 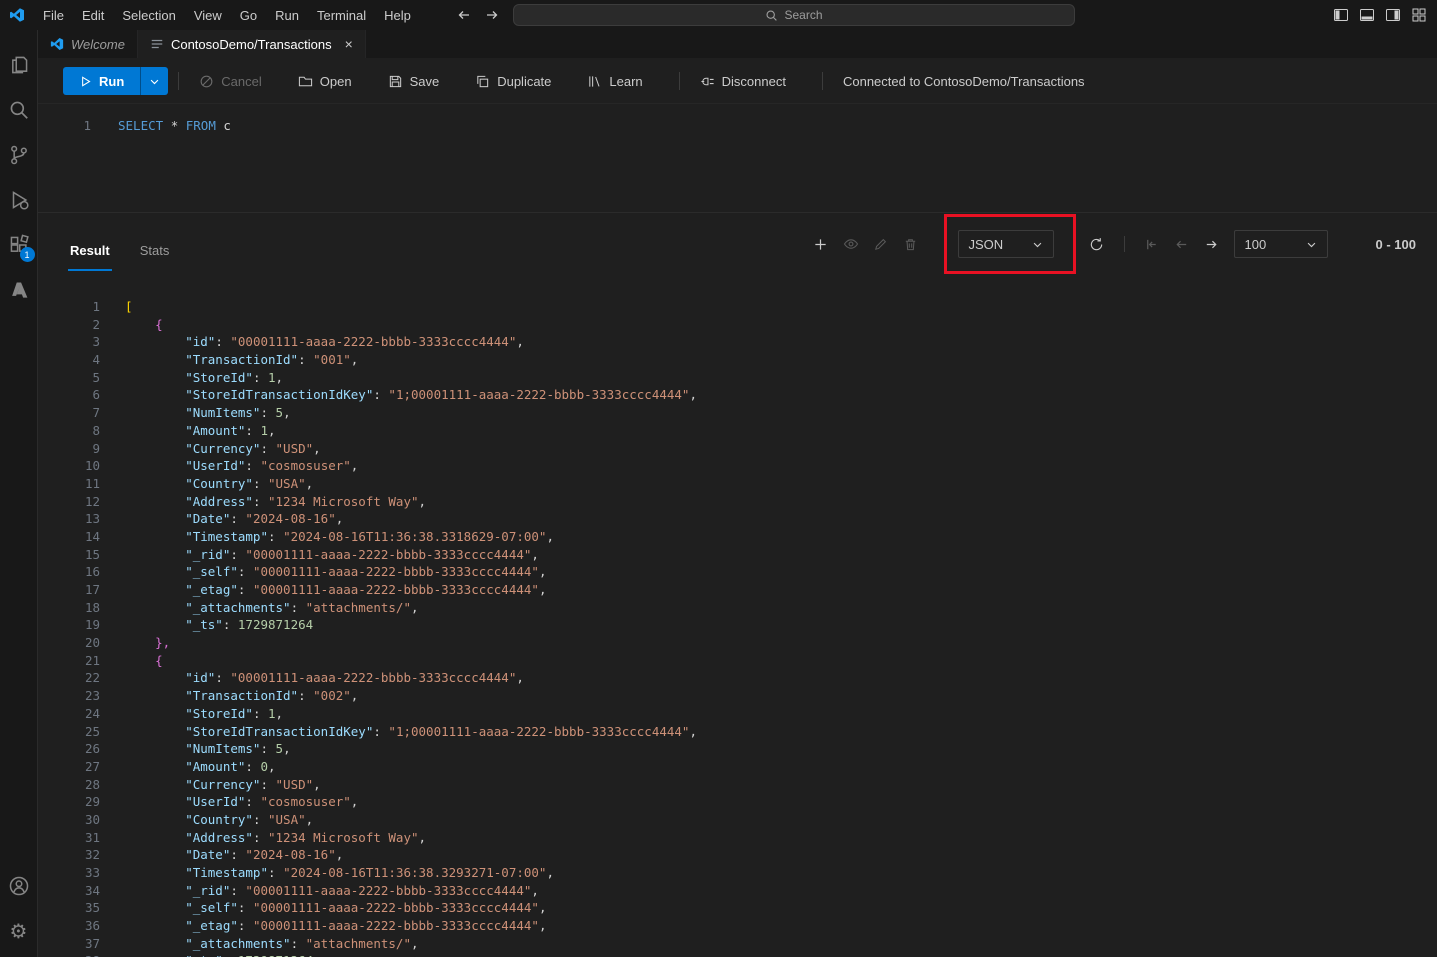 I want to click on result-line: 27 "Amount": 0,, so click(x=737, y=767).